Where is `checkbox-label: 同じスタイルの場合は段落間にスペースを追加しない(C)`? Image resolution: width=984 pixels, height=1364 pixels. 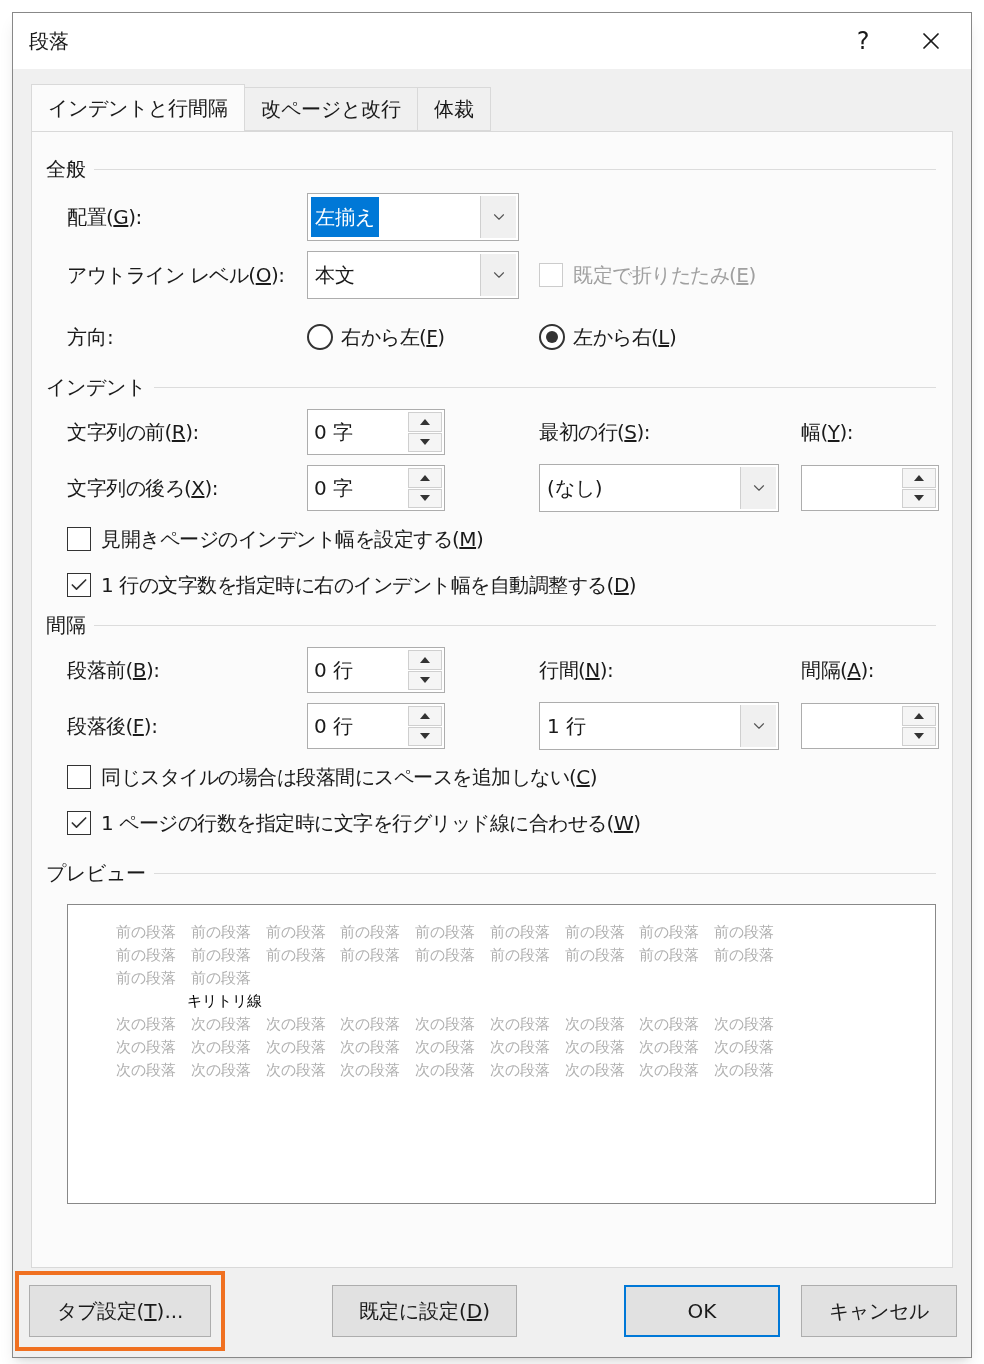
checkbox-label: 同じスタイルの場合は段落間にスペースを追加しない(C) is located at coordinates (349, 777).